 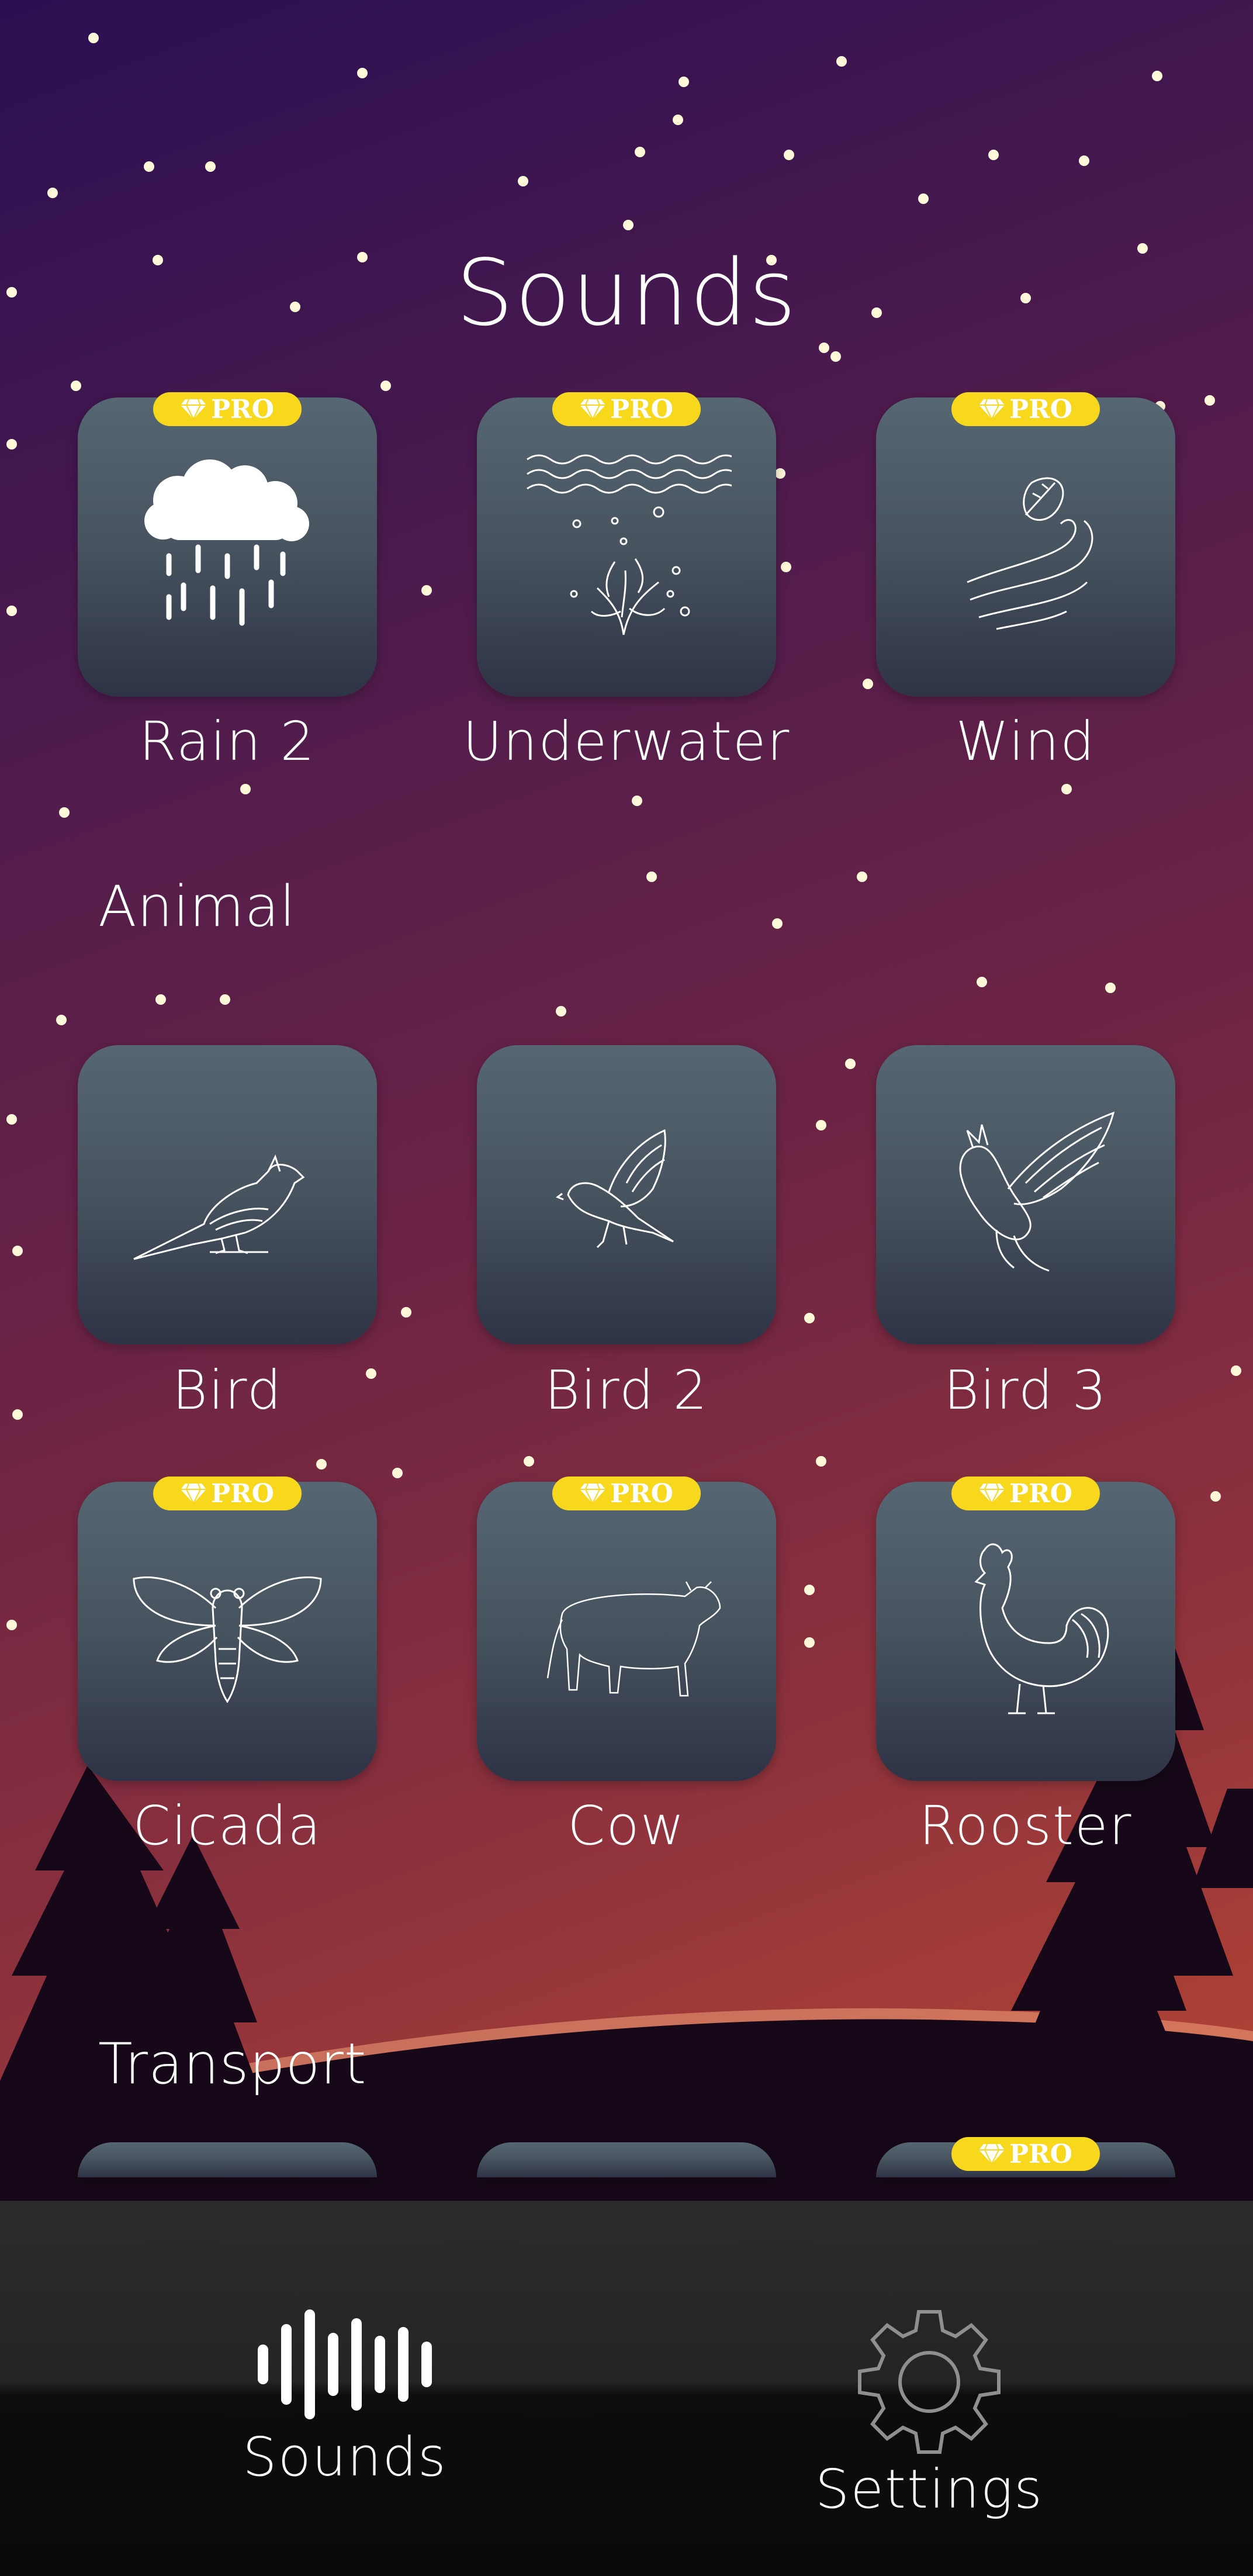 What do you see at coordinates (1025, 1390) in the screenshot?
I see `tile-label: Bird 3` at bounding box center [1025, 1390].